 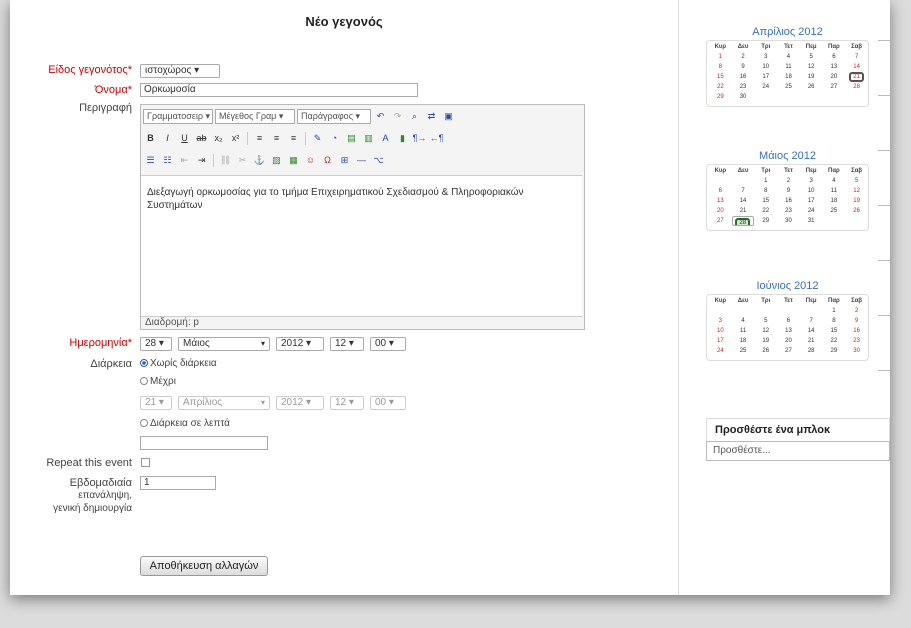 I want to click on font-family-select: Γραμματοσειρ ▾, so click(x=178, y=116).